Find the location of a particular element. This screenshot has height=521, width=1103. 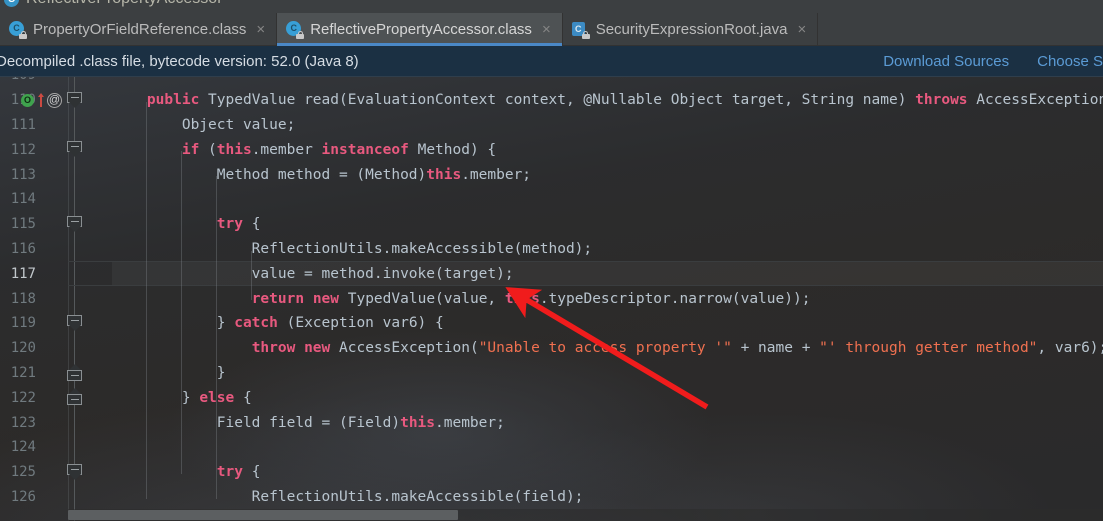

gutter-row: 126 is located at coordinates (56, 497).